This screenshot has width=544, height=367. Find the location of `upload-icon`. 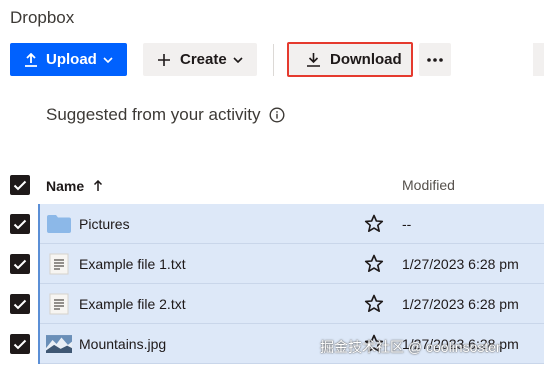

upload-icon is located at coordinates (31, 59).